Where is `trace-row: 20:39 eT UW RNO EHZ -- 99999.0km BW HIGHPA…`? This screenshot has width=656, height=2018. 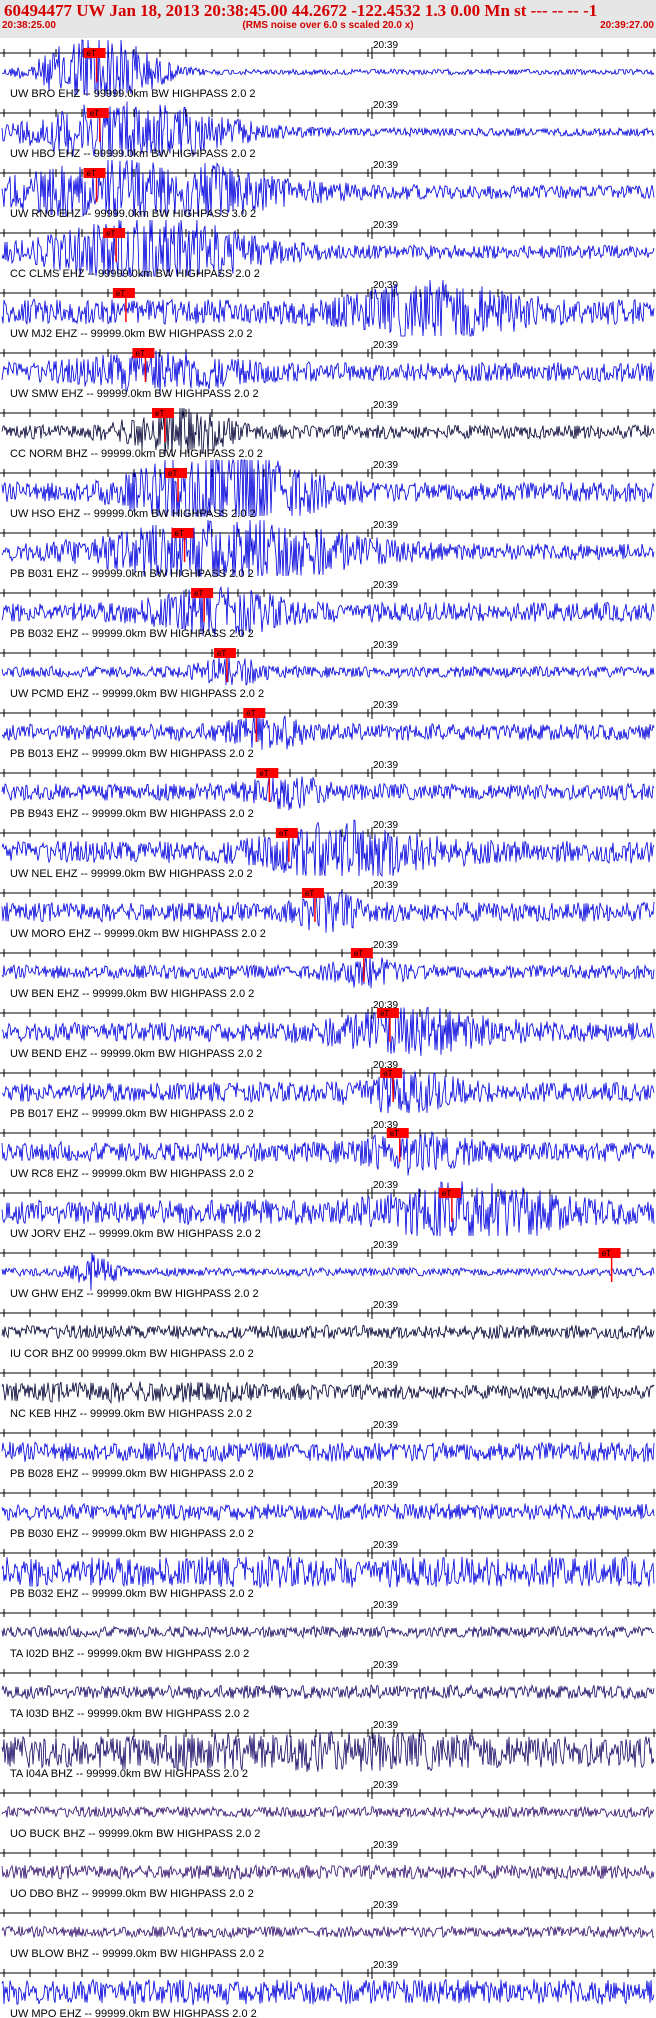
trace-row: 20:39 eT UW RNO EHZ -- 99999.0km BW HIGHPA… is located at coordinates (328, 189).